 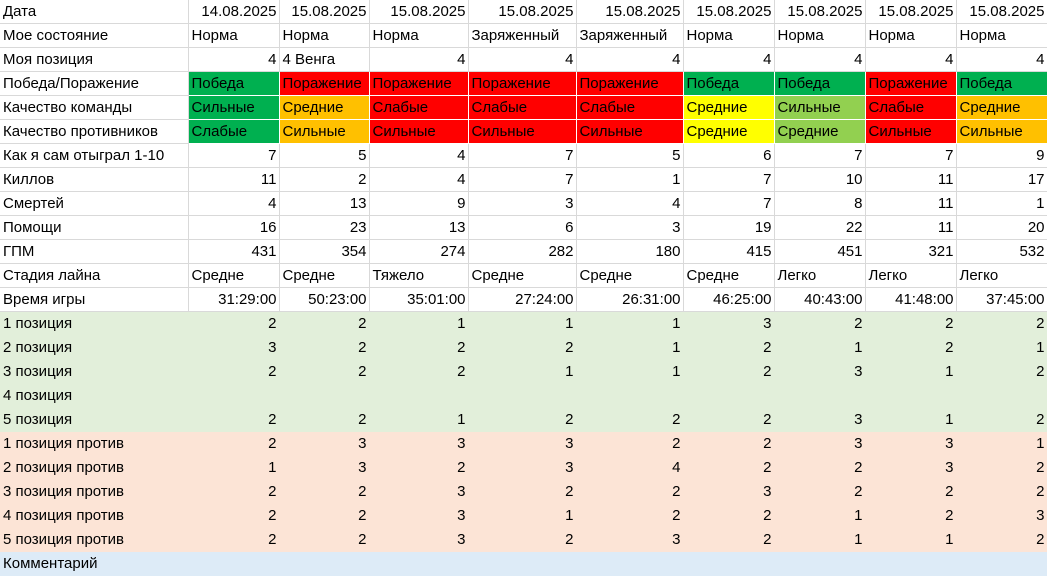 What do you see at coordinates (630, 251) in the screenshot?
I see `cell-gpm: 180` at bounding box center [630, 251].